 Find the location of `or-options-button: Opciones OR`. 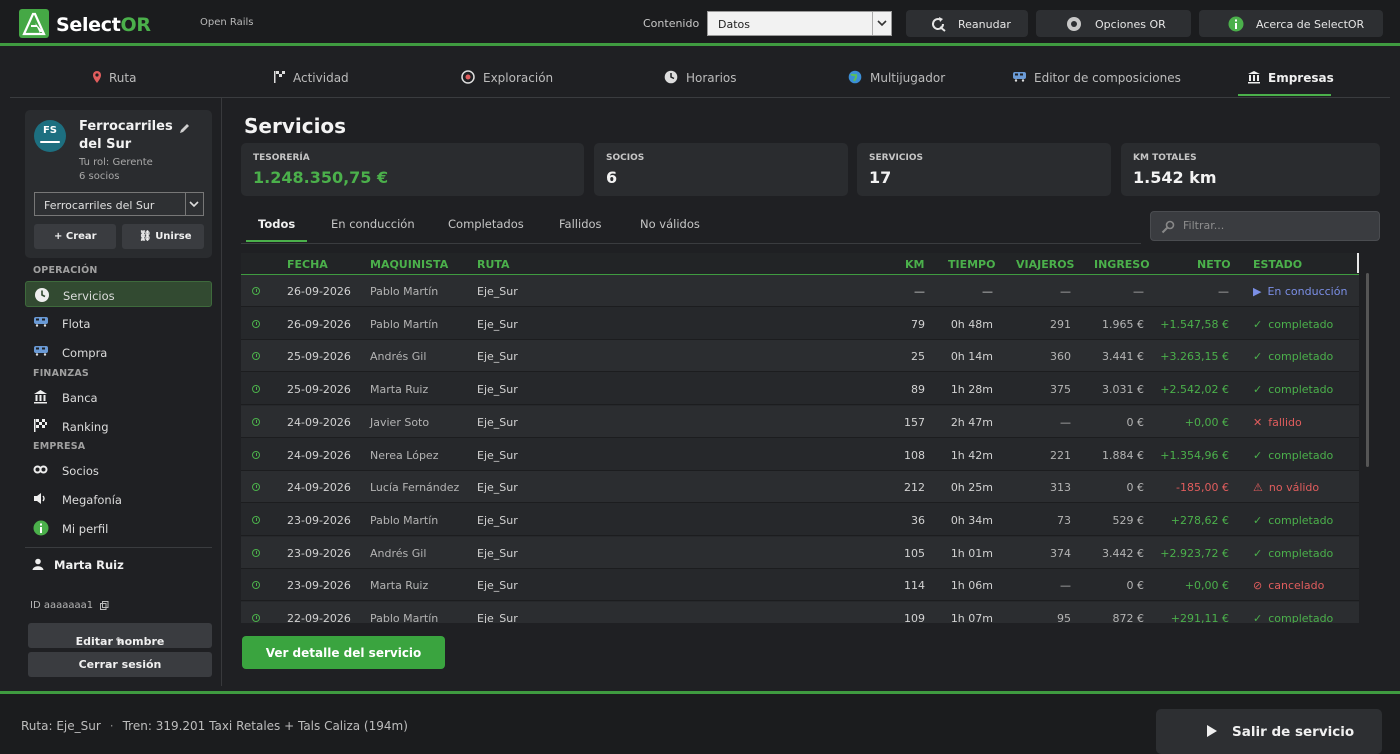

or-options-button: Opciones OR is located at coordinates (1113, 23).